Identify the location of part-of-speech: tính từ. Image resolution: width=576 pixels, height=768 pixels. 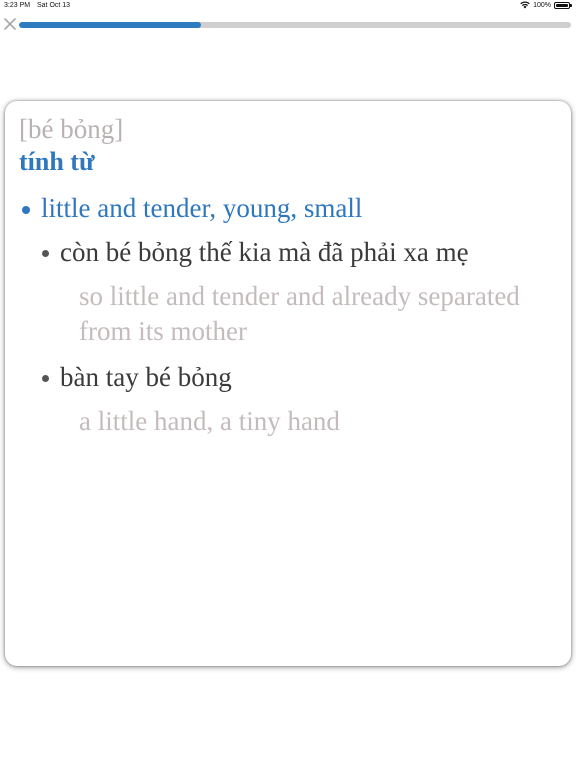
(57, 161).